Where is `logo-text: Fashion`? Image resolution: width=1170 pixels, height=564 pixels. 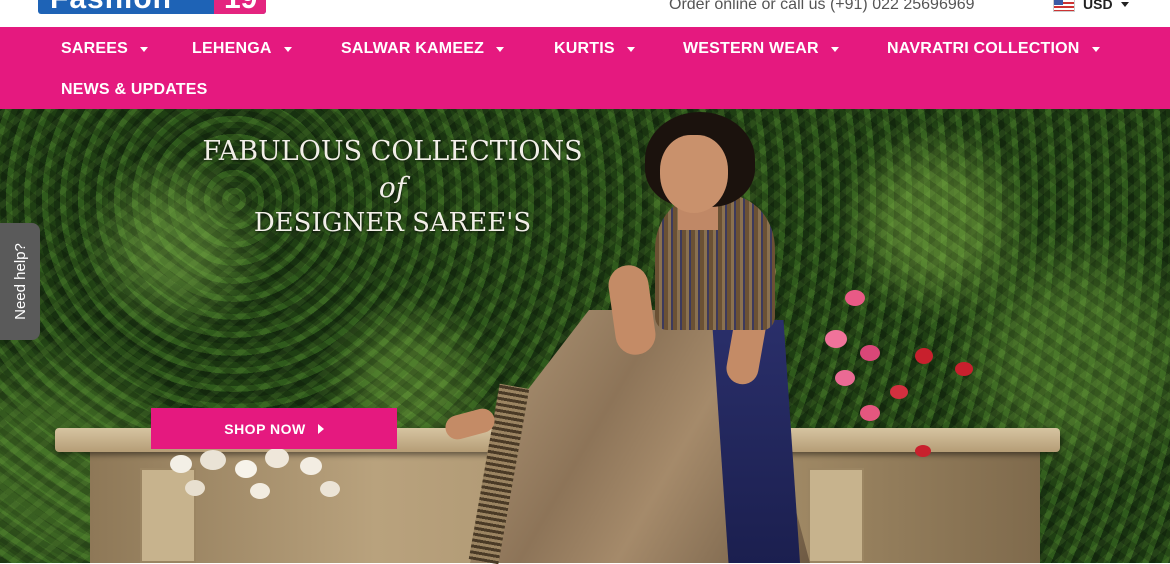
logo-text: Fashion is located at coordinates (111, 7).